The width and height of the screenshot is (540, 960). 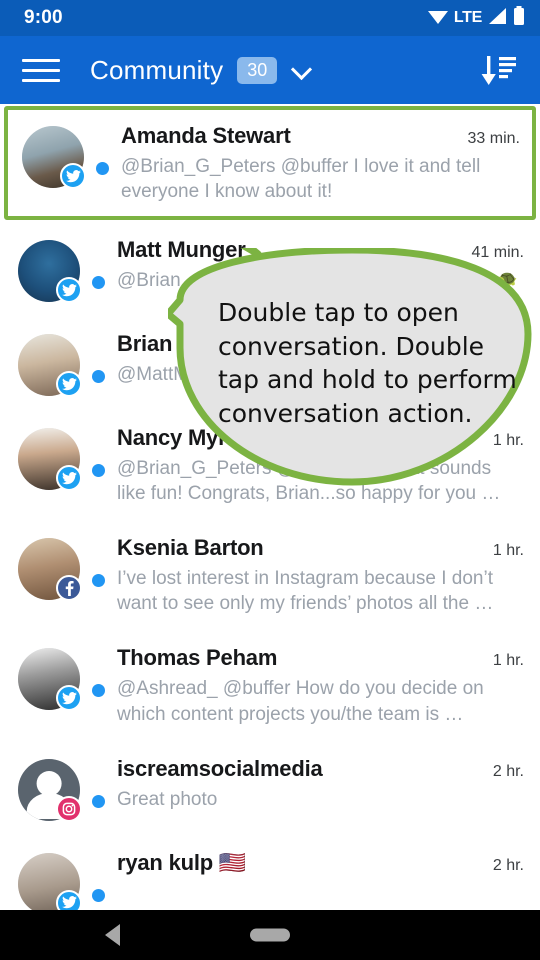 What do you see at coordinates (438, 18) in the screenshot?
I see `wifi-icon` at bounding box center [438, 18].